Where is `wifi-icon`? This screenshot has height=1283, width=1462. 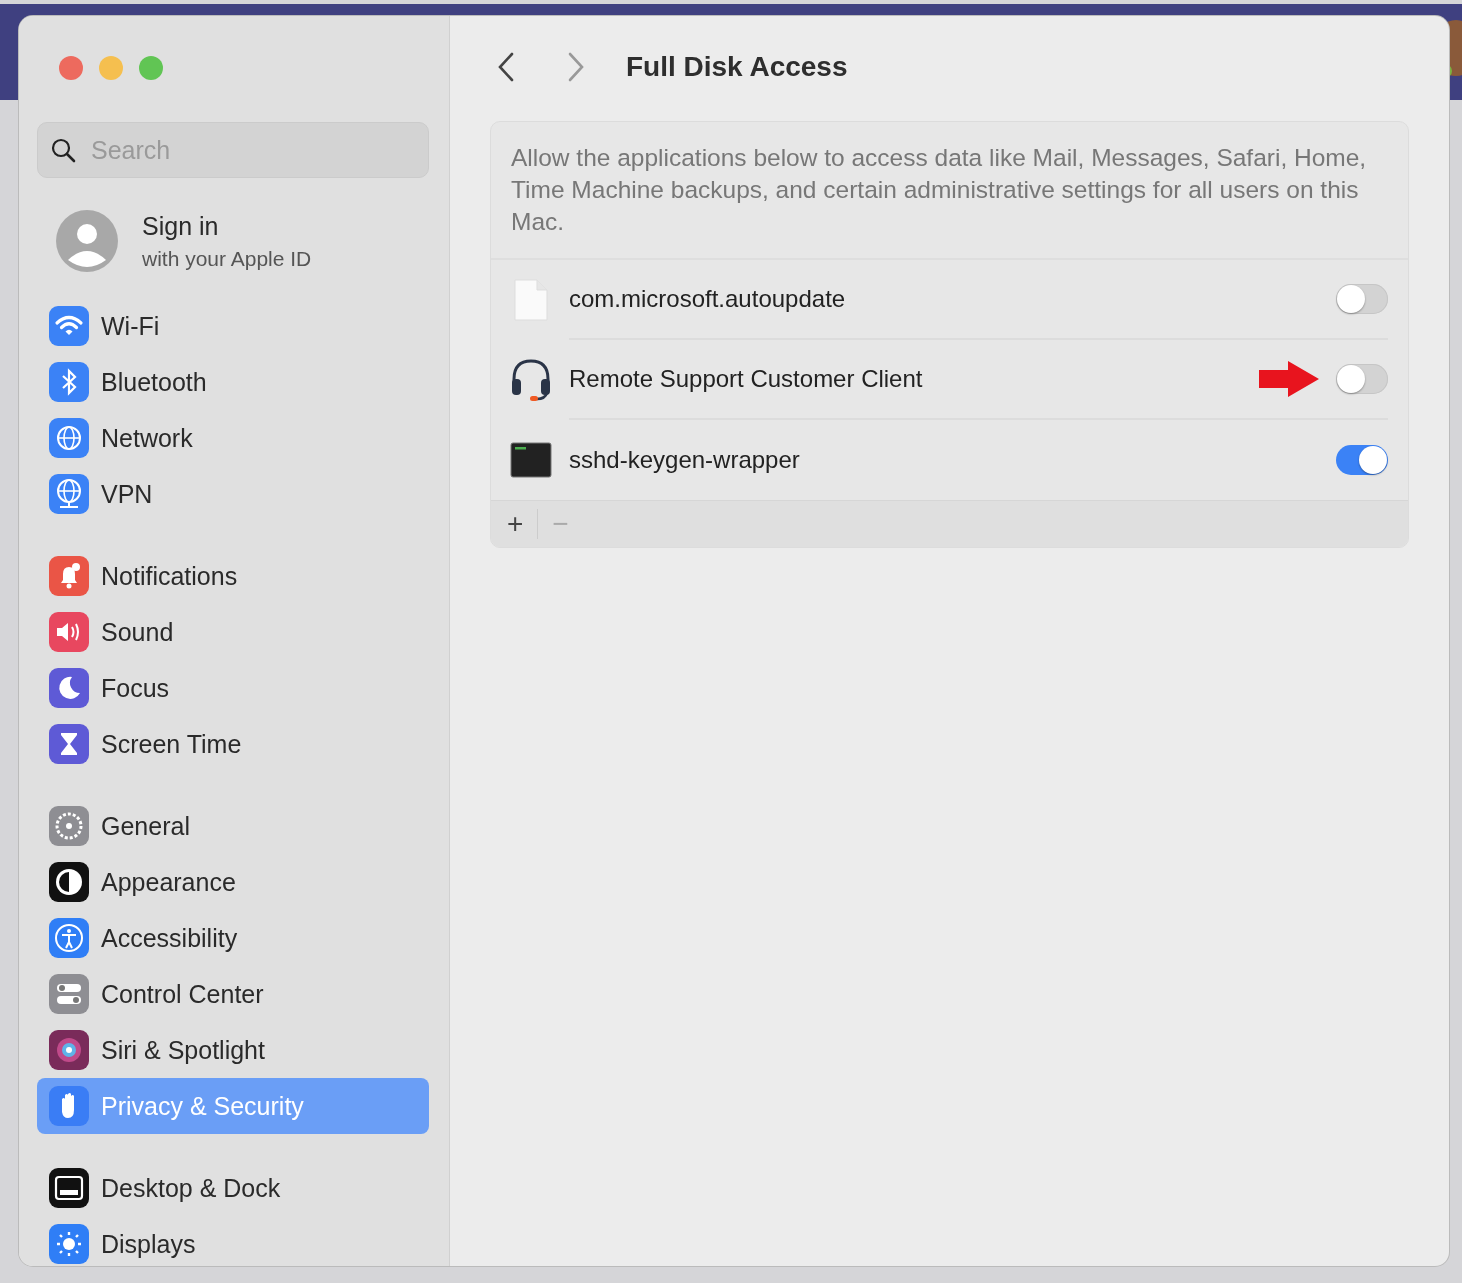
wifi-icon is located at coordinates (69, 326).